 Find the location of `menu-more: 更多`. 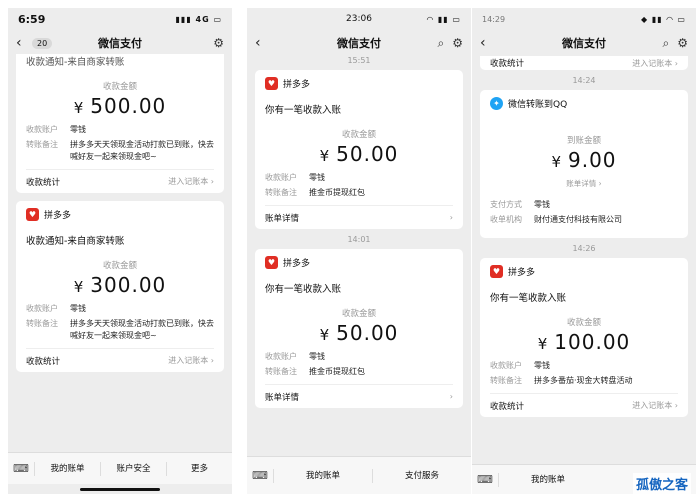

menu-more: 更多 is located at coordinates (199, 468).